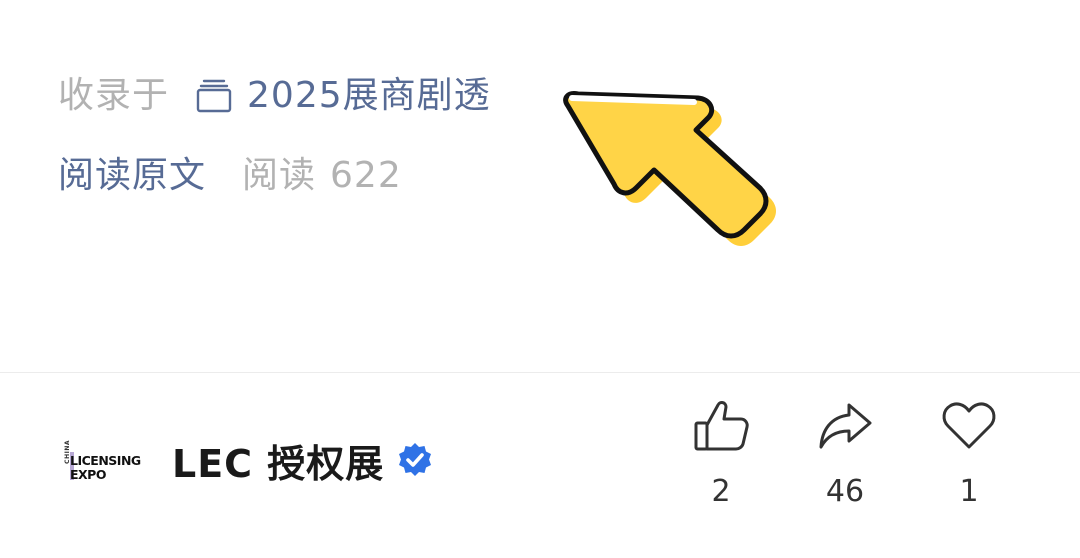  What do you see at coordinates (214, 96) in the screenshot?
I see `collection-stack-icon` at bounding box center [214, 96].